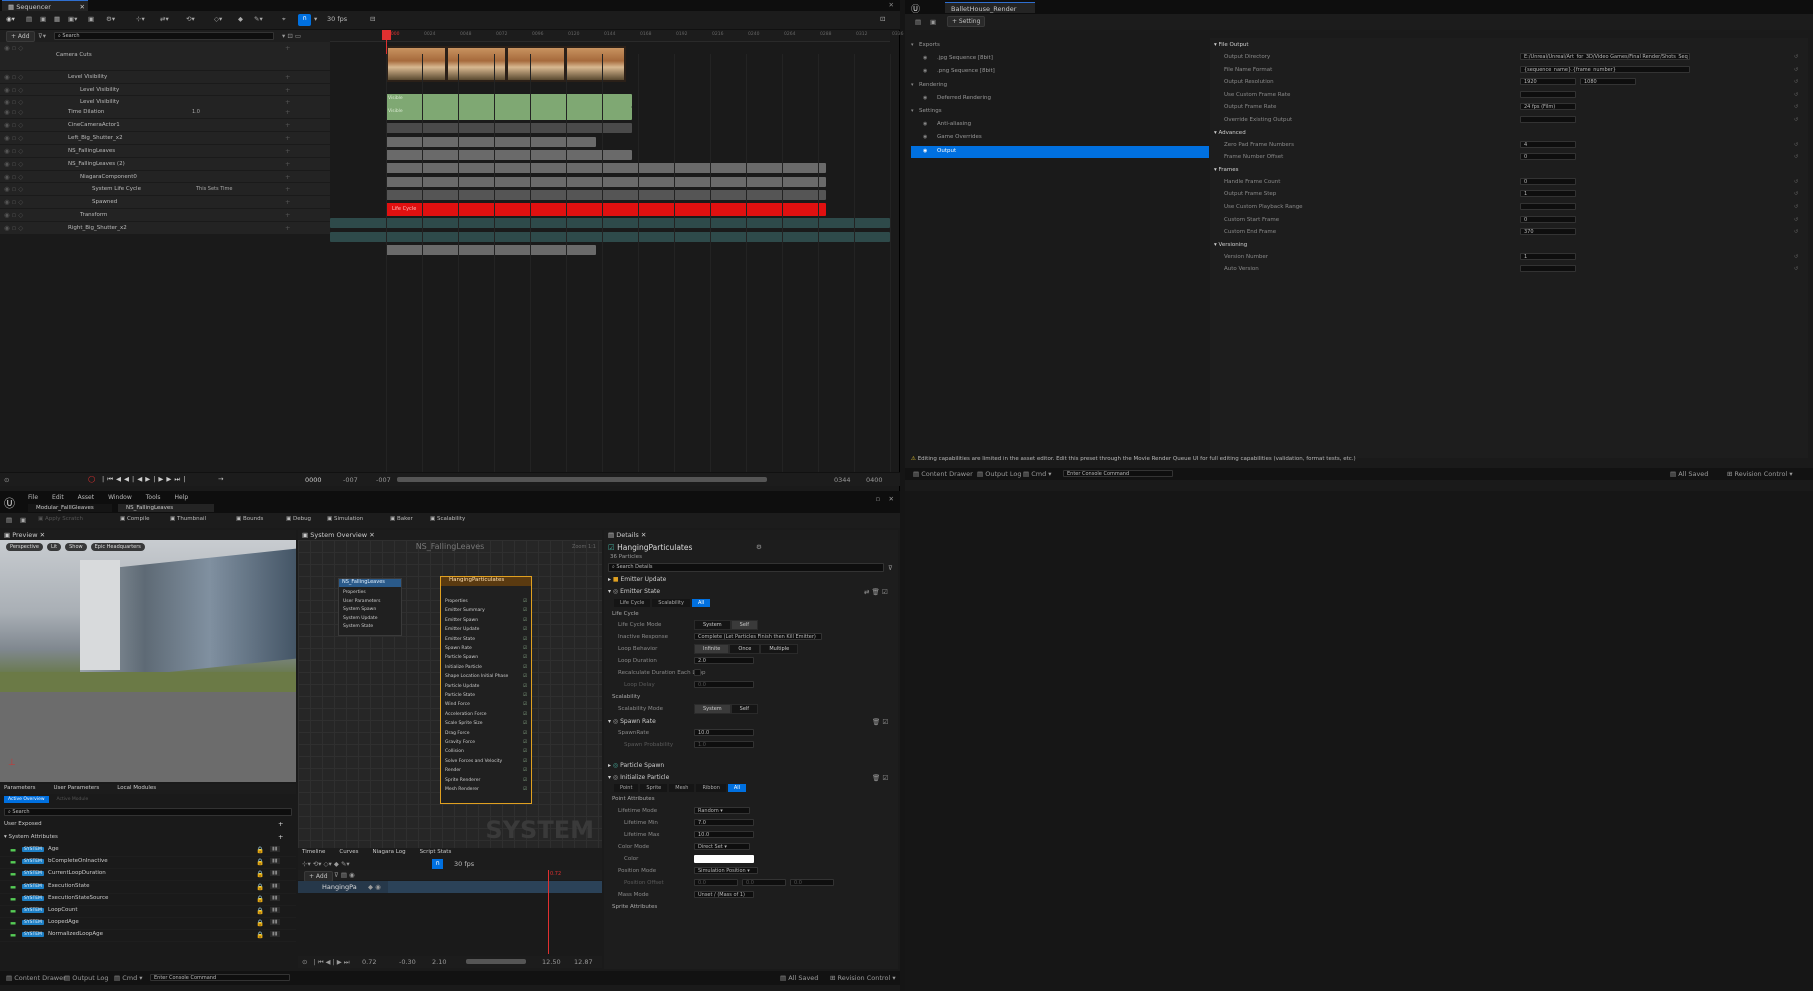 The width and height of the screenshot is (1813, 991). I want to click on viewport-button: Epic Headquarters, so click(117, 547).